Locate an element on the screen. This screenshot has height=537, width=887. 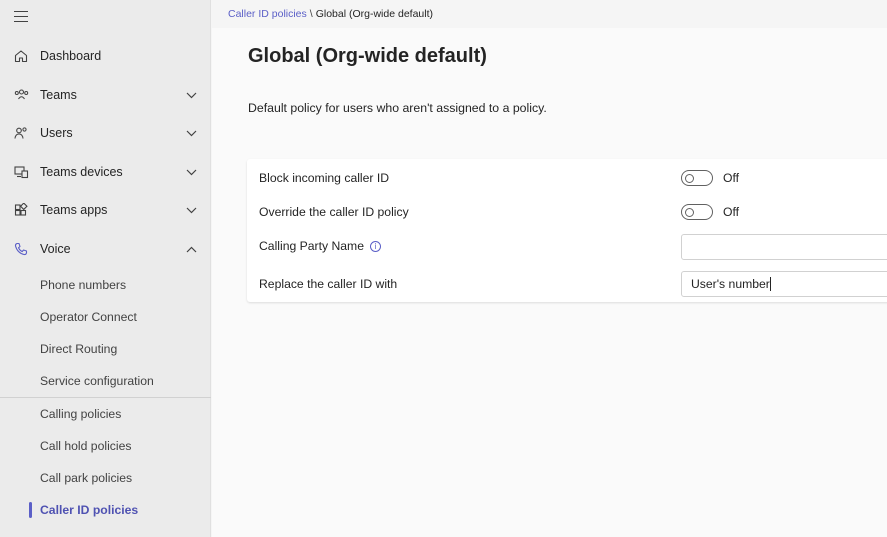
sidebar-item-caller-id-policies: Caller ID policies is located at coordinates (105, 510).